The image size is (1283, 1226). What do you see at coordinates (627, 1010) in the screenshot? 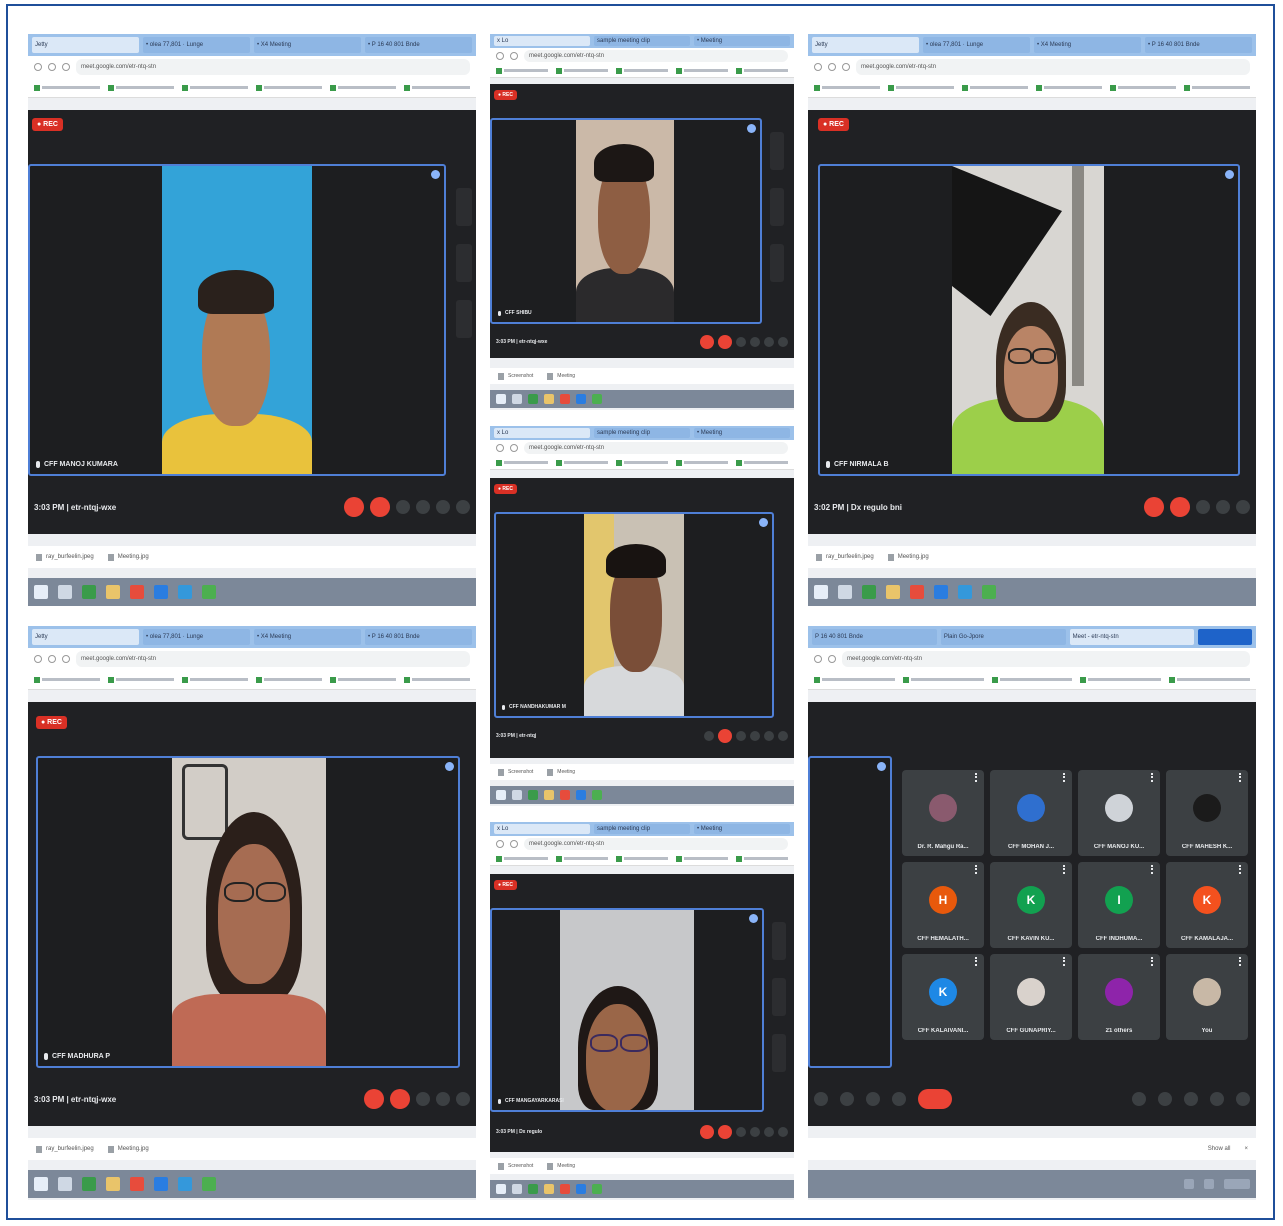
I see `video-tile: CFF MANGAYARKARASI` at bounding box center [627, 1010].